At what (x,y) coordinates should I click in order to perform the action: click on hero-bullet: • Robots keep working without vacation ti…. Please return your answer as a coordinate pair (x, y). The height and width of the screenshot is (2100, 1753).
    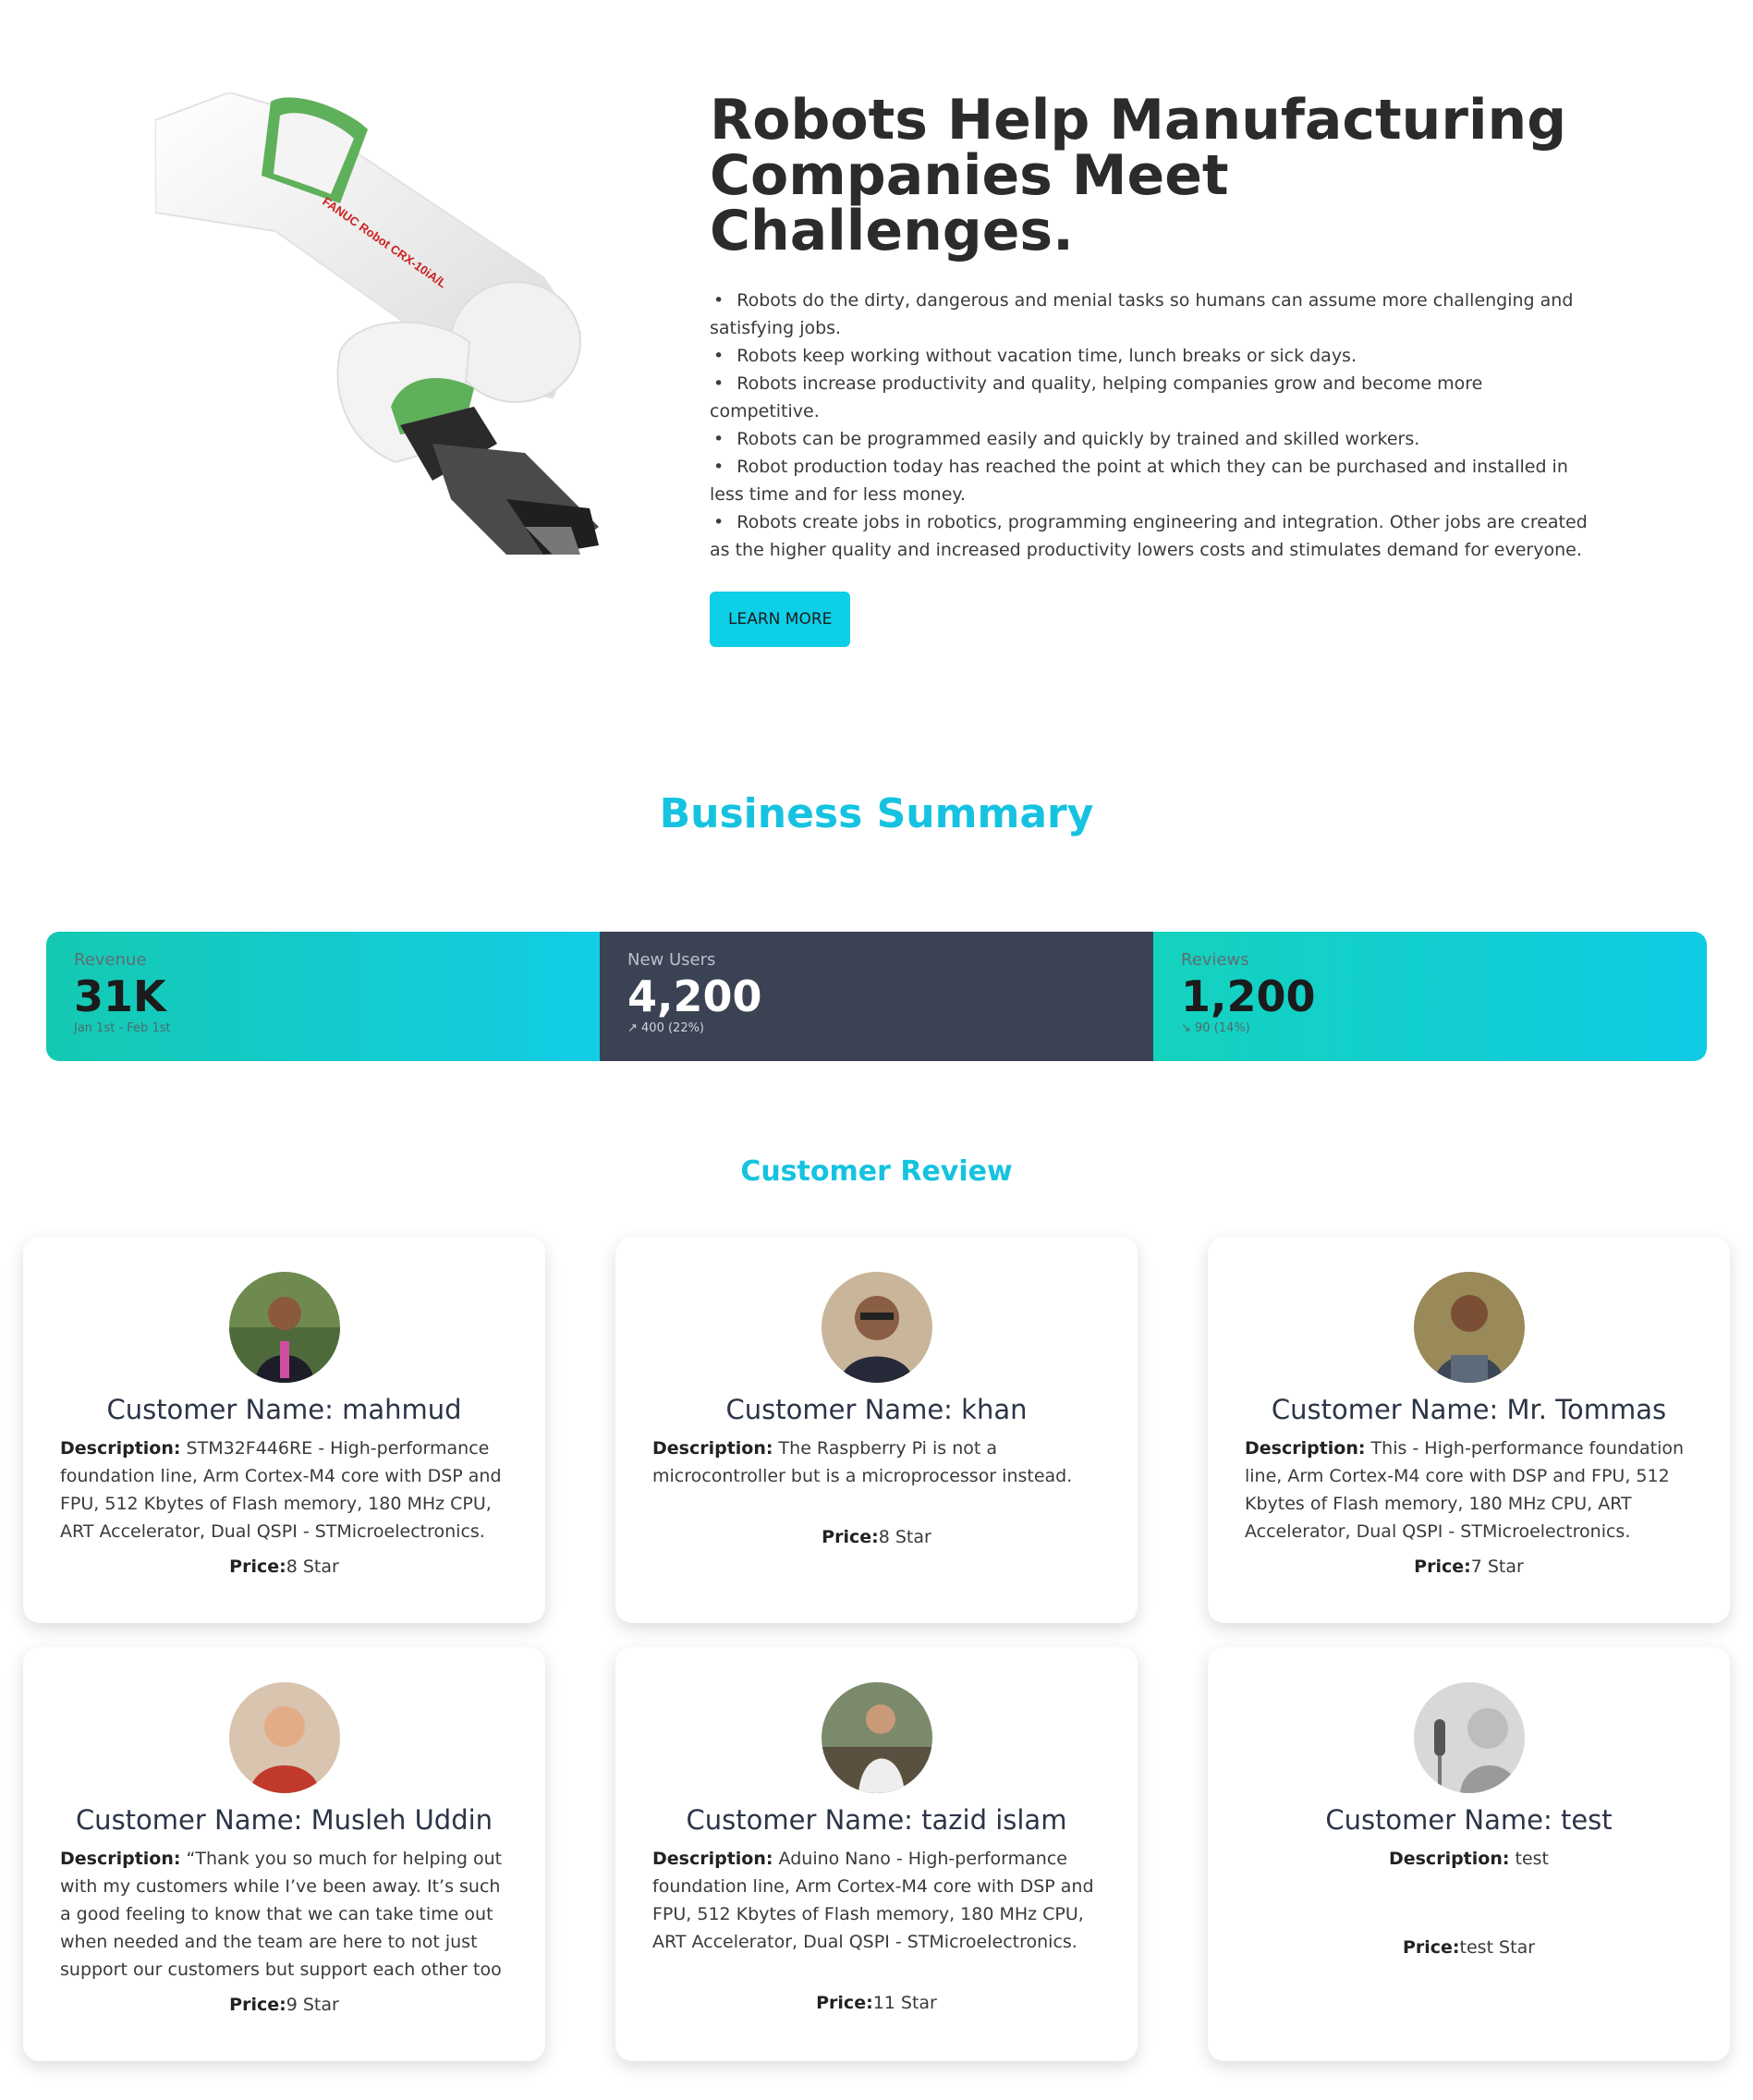
    Looking at the image, I should click on (1153, 356).